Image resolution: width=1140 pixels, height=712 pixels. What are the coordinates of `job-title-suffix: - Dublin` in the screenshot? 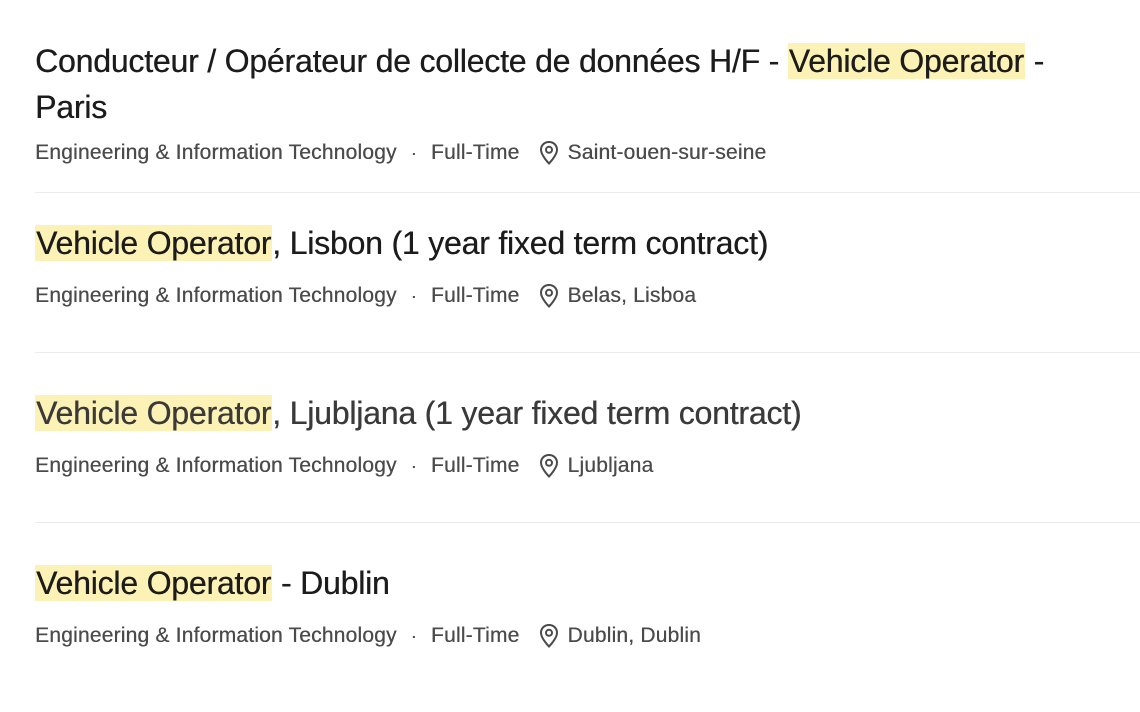 It's located at (331, 583).